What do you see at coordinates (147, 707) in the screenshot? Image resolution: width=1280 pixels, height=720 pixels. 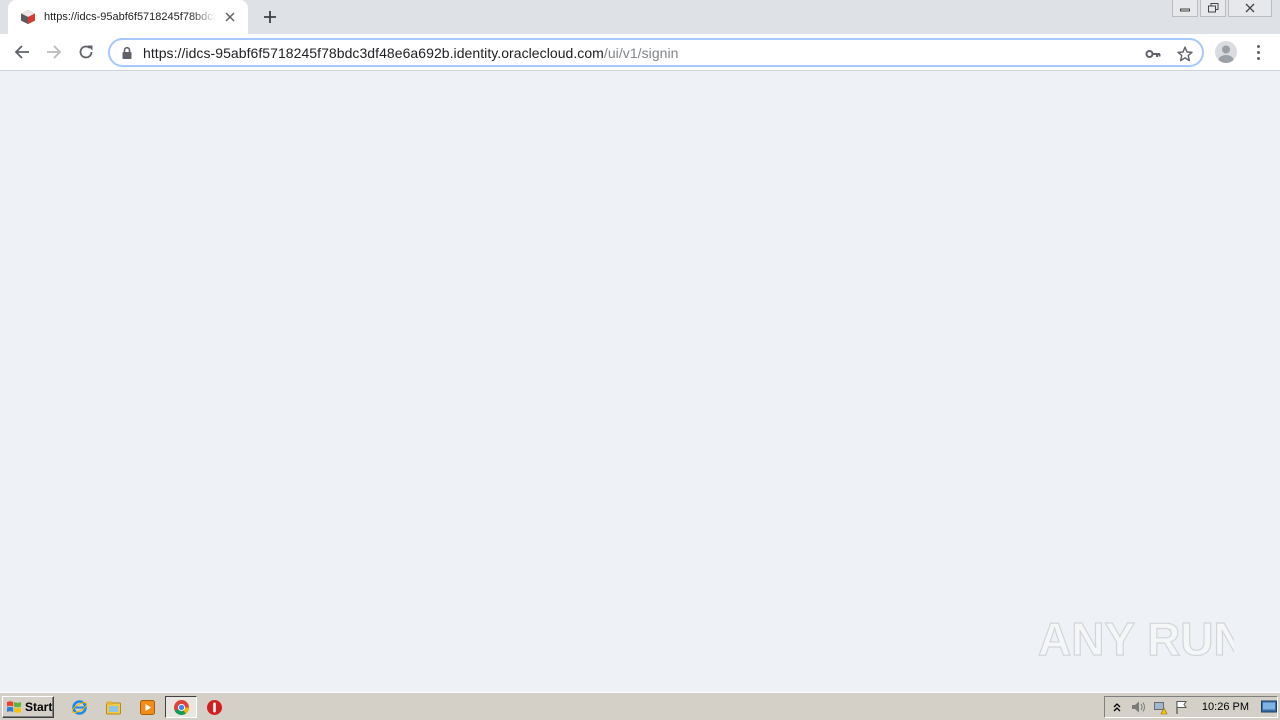 I see `media-player-icon` at bounding box center [147, 707].